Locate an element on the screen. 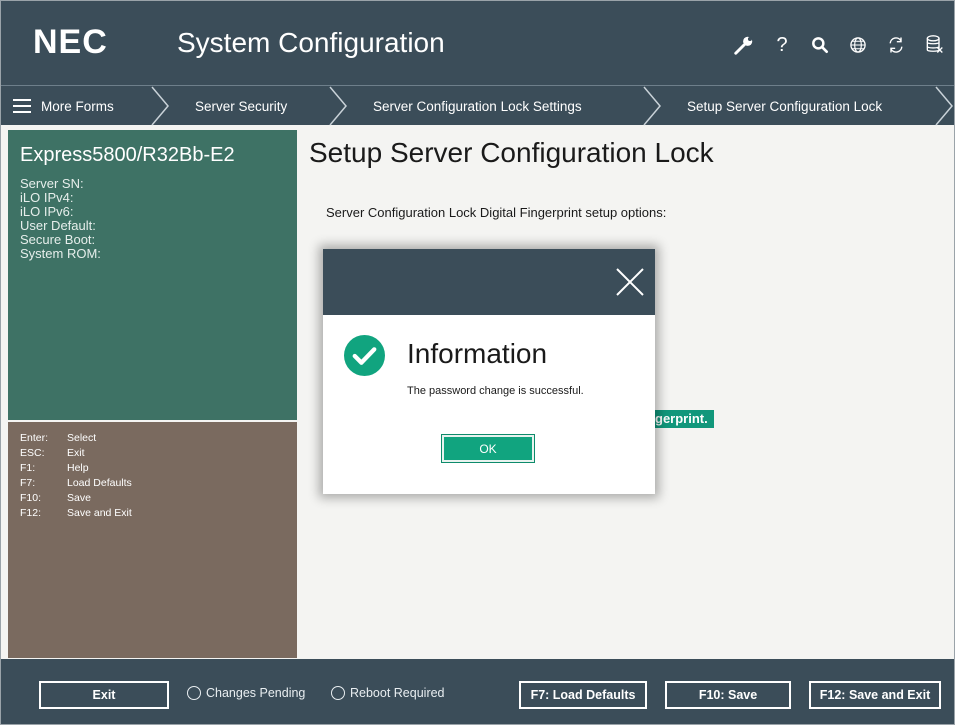 The image size is (955, 725). reboot-required-indicator: Reboot Required is located at coordinates (388, 693).